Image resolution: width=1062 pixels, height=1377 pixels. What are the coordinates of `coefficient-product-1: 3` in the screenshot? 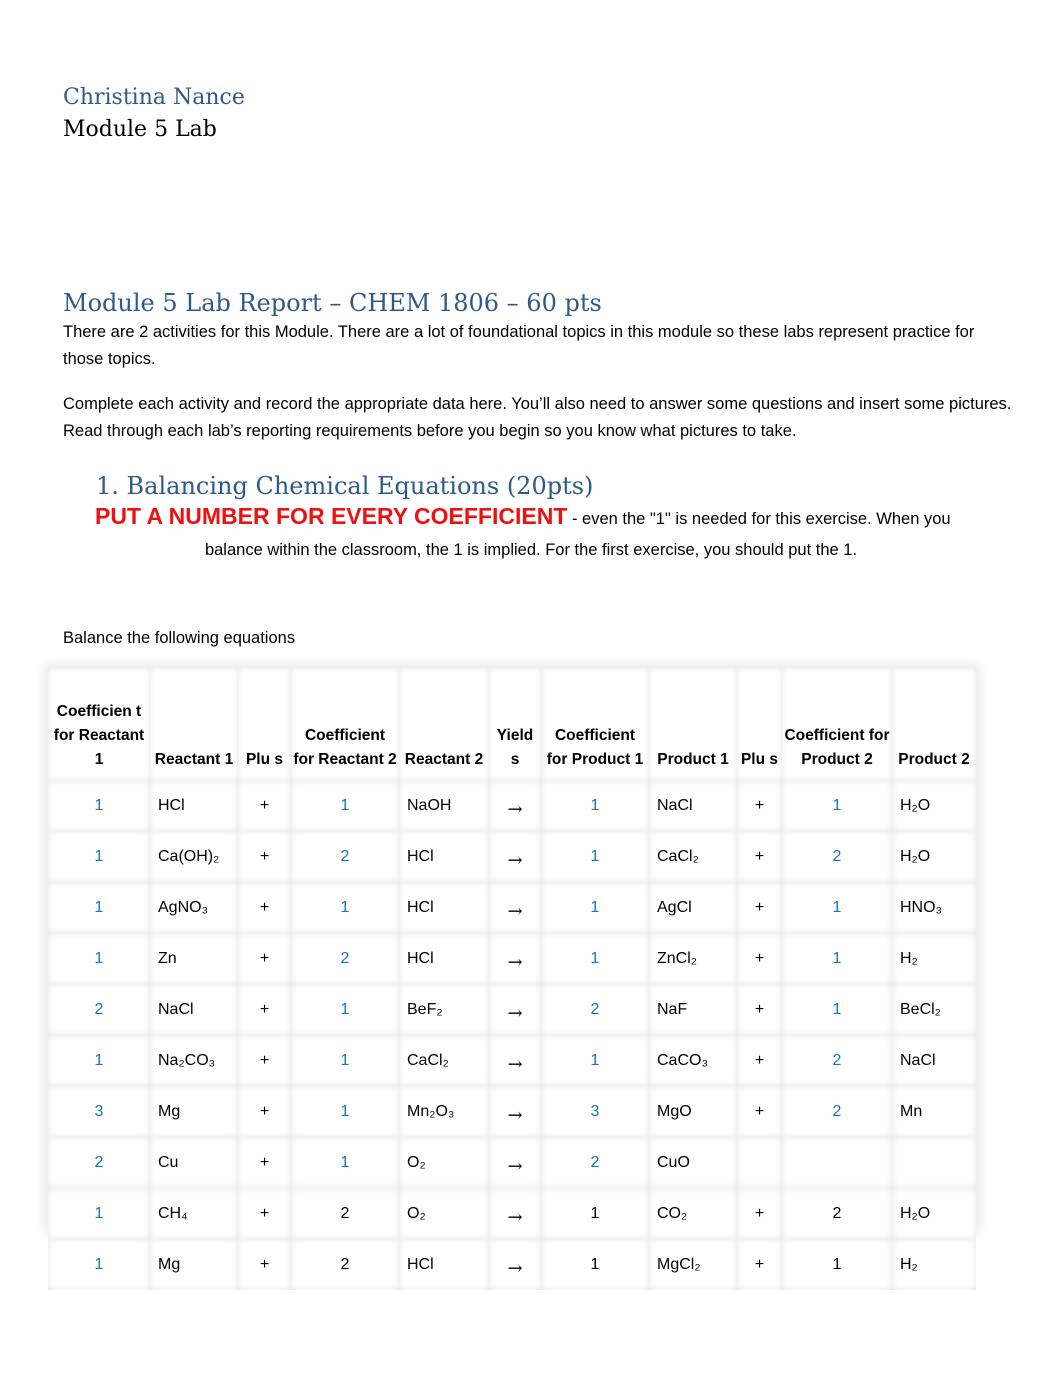 It's located at (595, 1111).